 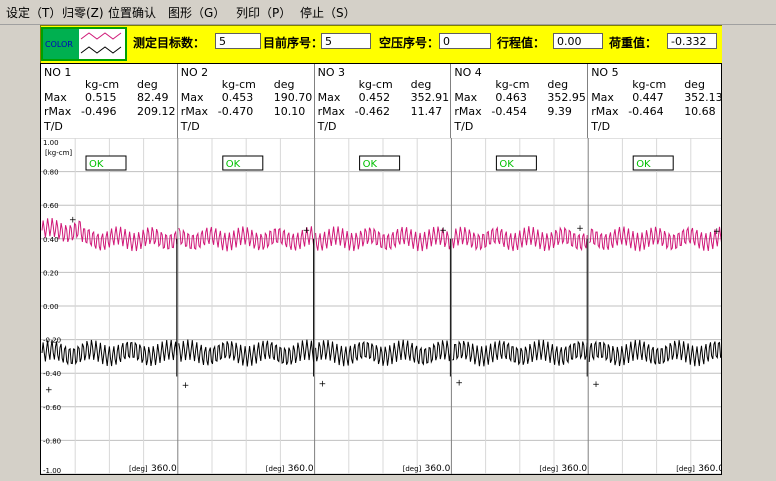 What do you see at coordinates (509, 111) in the screenshot?
I see `rmax-value: -0.454` at bounding box center [509, 111].